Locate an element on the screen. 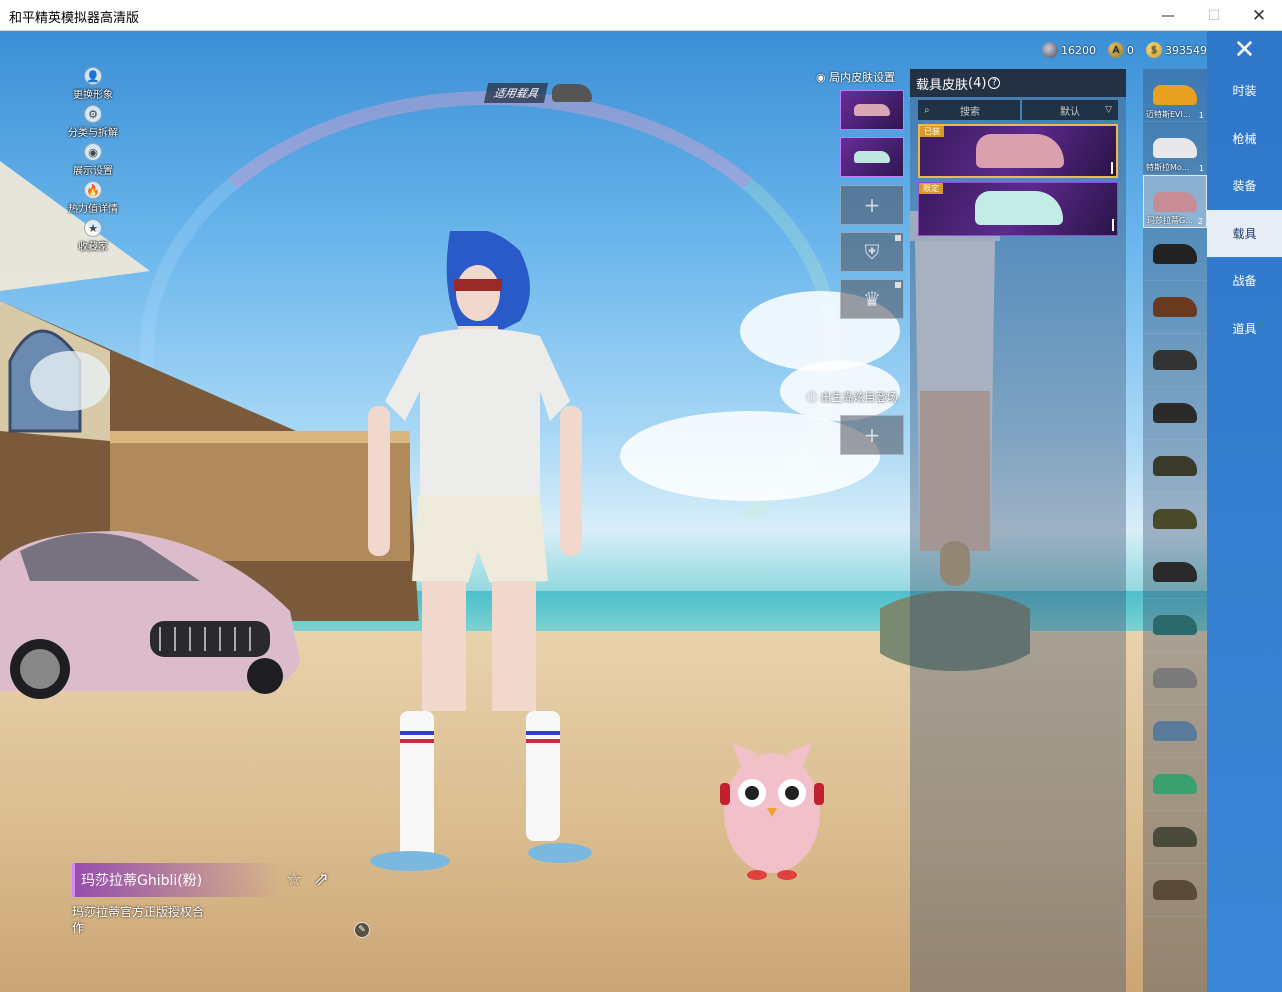 The image size is (1282, 992). monster-truck-icon is located at coordinates (1175, 572).